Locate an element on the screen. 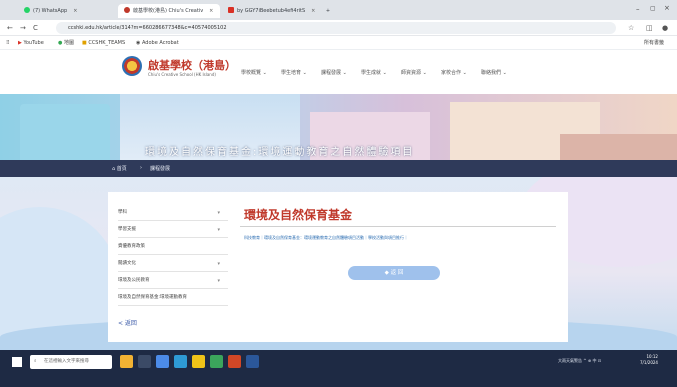  breadcrumb-current: 課程發展 is located at coordinates (160, 168).